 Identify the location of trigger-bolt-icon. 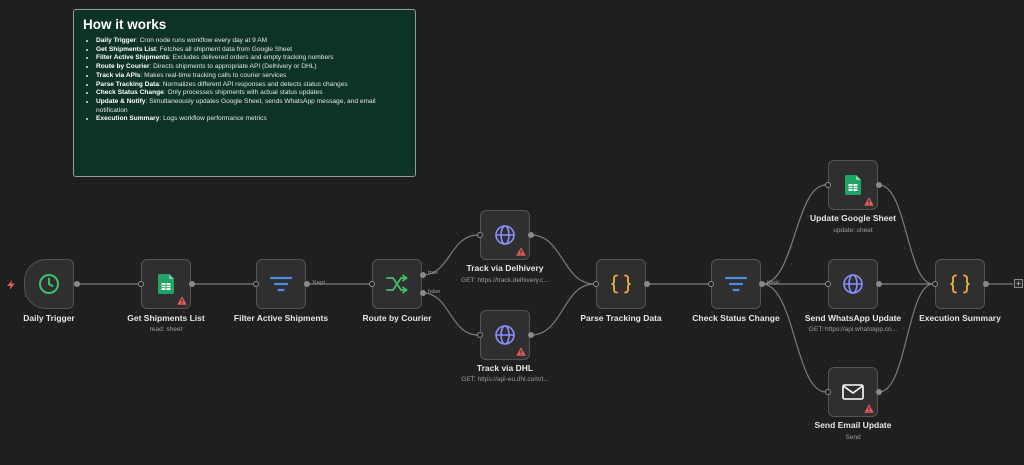
(11, 285).